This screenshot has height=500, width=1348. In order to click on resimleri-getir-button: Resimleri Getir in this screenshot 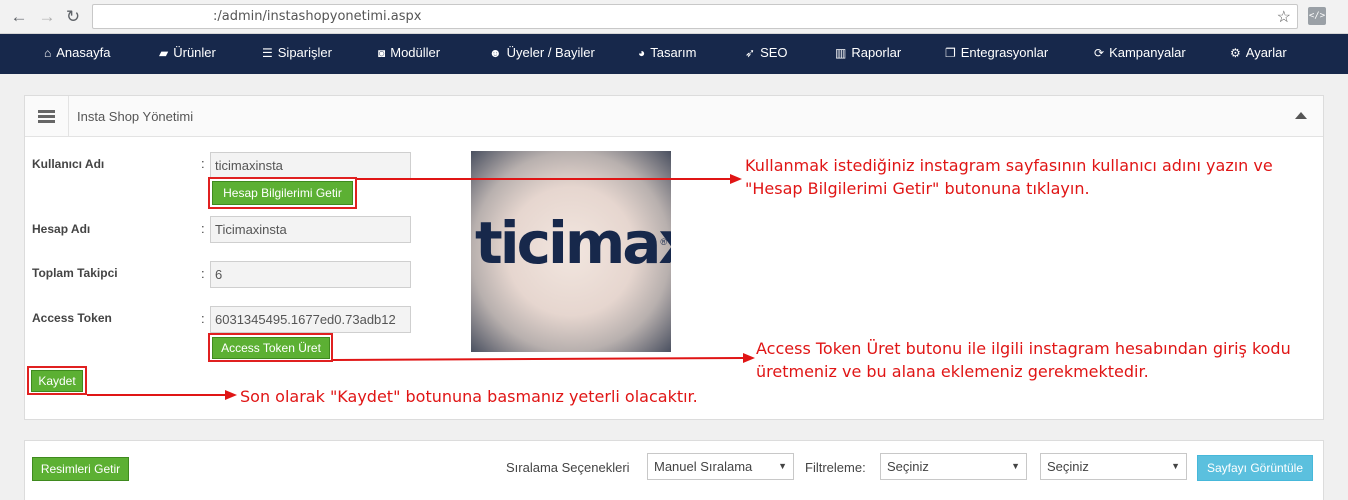, I will do `click(80, 469)`.